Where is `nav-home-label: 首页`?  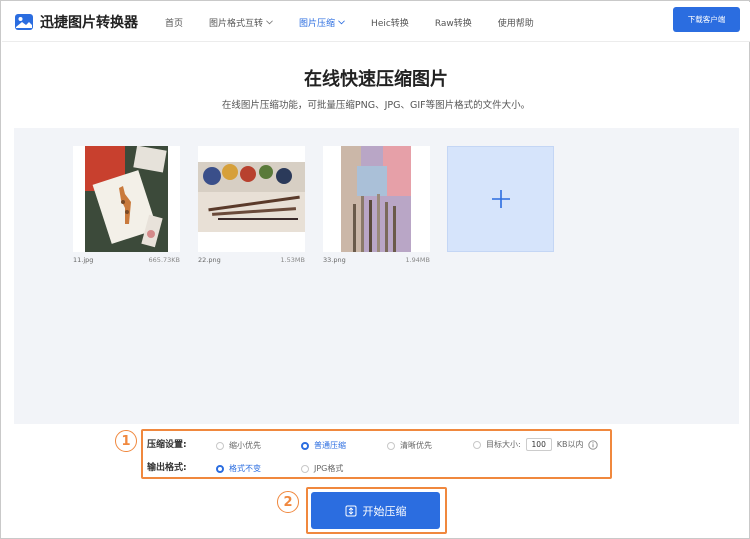 nav-home-label: 首页 is located at coordinates (174, 23).